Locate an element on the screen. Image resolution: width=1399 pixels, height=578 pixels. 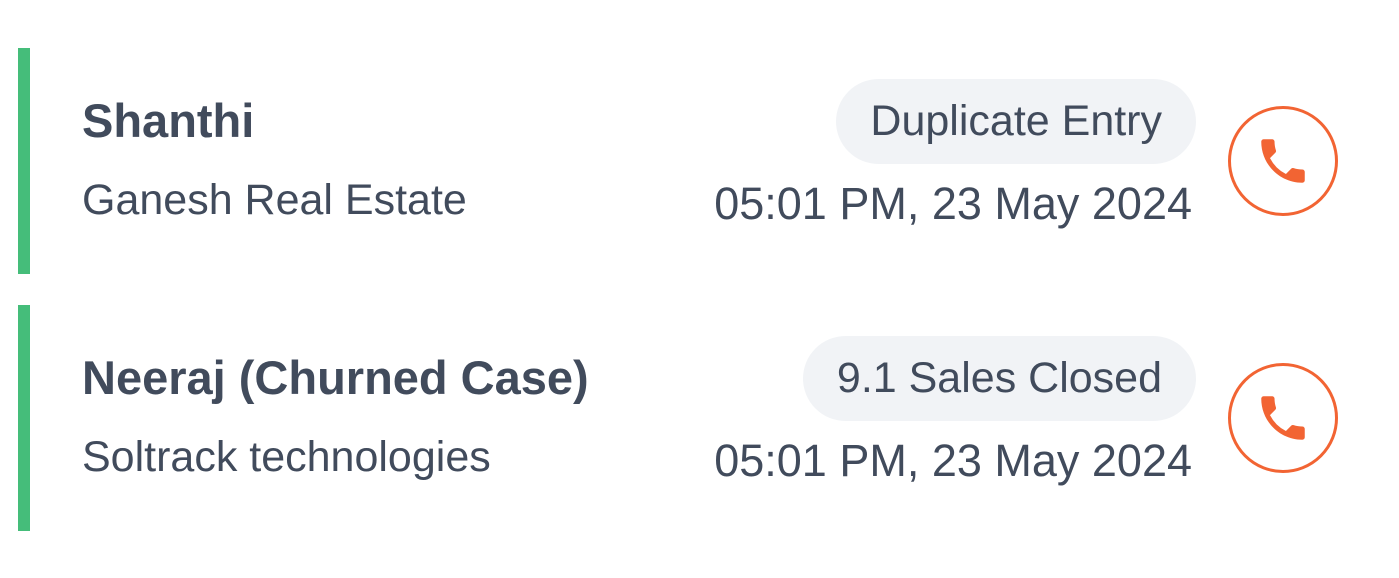
status-badge: 9.1 Sales Closed is located at coordinates (999, 378).